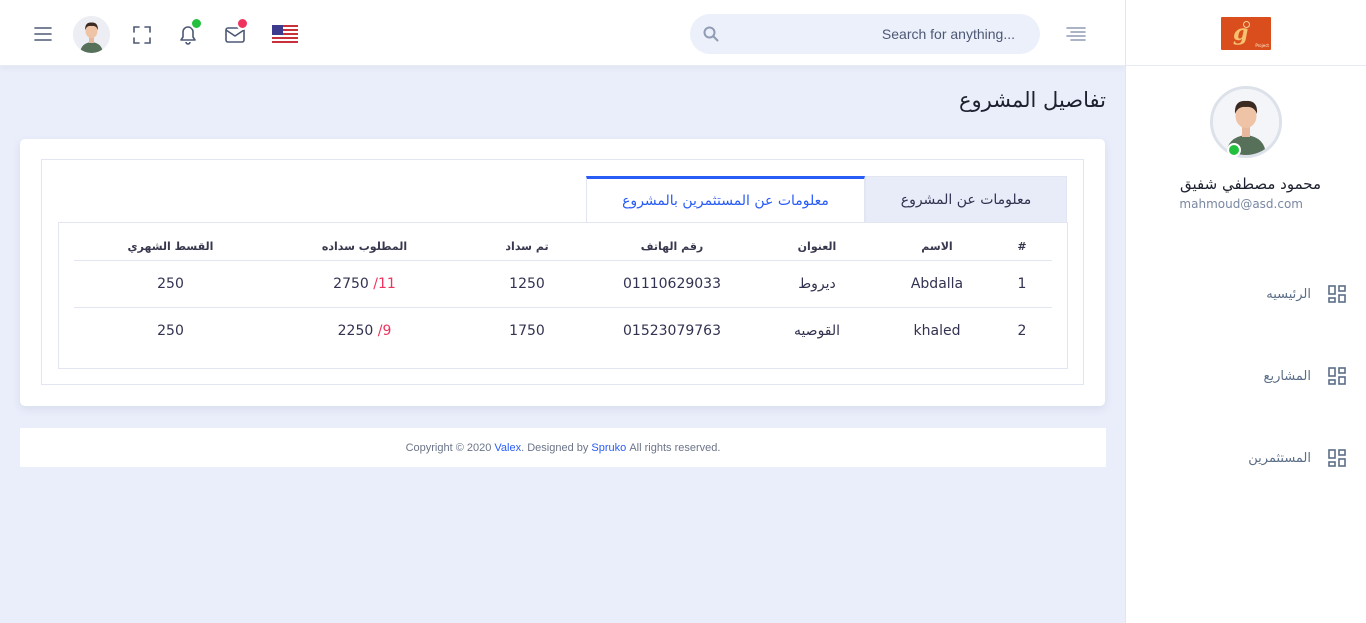 The image size is (1366, 623). What do you see at coordinates (817, 330) in the screenshot?
I see `investor-address: القوصيه` at bounding box center [817, 330].